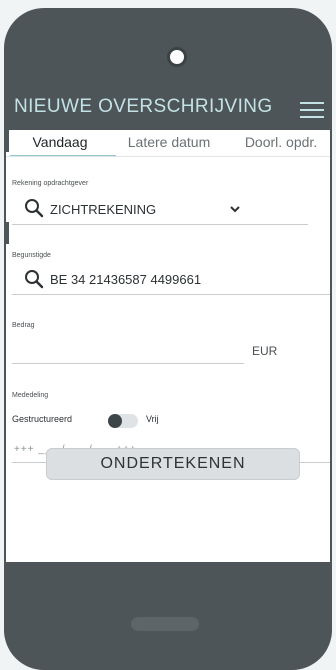  Describe the element at coordinates (173, 464) in the screenshot. I see `sign-button: ONDERTEKENEN` at that location.